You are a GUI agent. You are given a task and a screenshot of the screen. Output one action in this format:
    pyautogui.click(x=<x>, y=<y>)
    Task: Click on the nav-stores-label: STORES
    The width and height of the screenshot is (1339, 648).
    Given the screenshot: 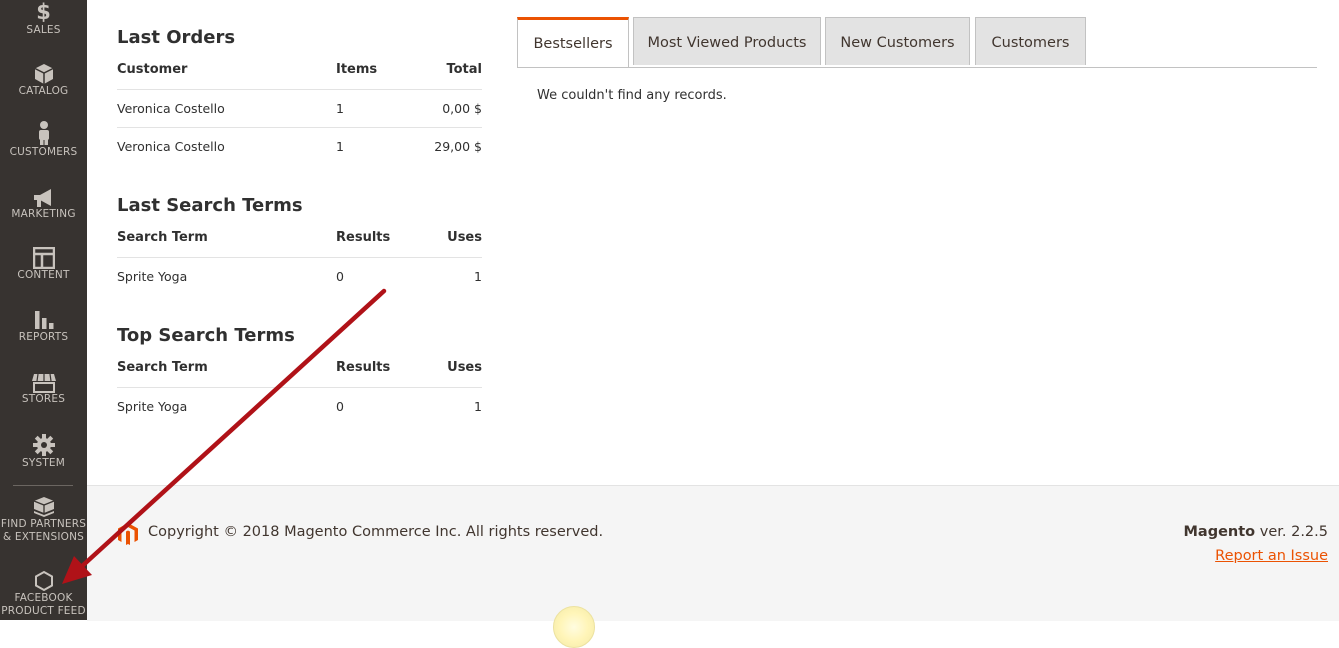 What is the action you would take?
    pyautogui.click(x=43, y=399)
    